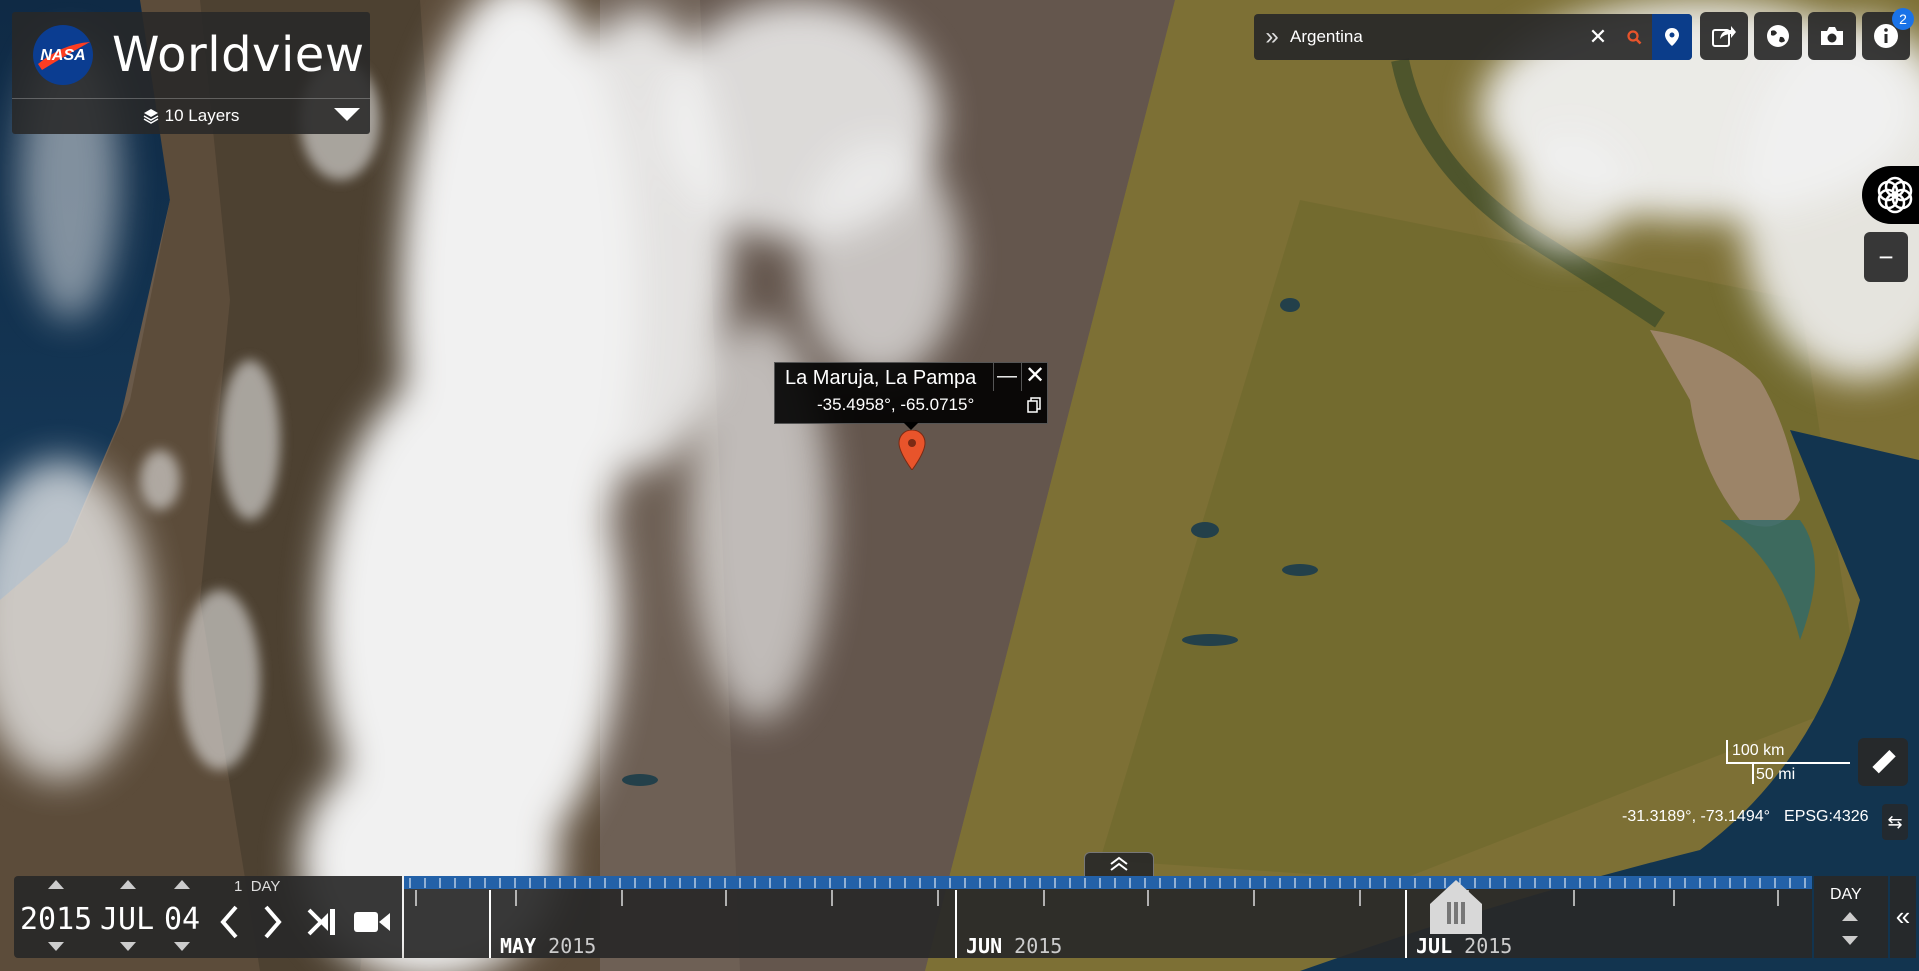  I want to click on zoom-level-down-arrow, so click(1850, 940).